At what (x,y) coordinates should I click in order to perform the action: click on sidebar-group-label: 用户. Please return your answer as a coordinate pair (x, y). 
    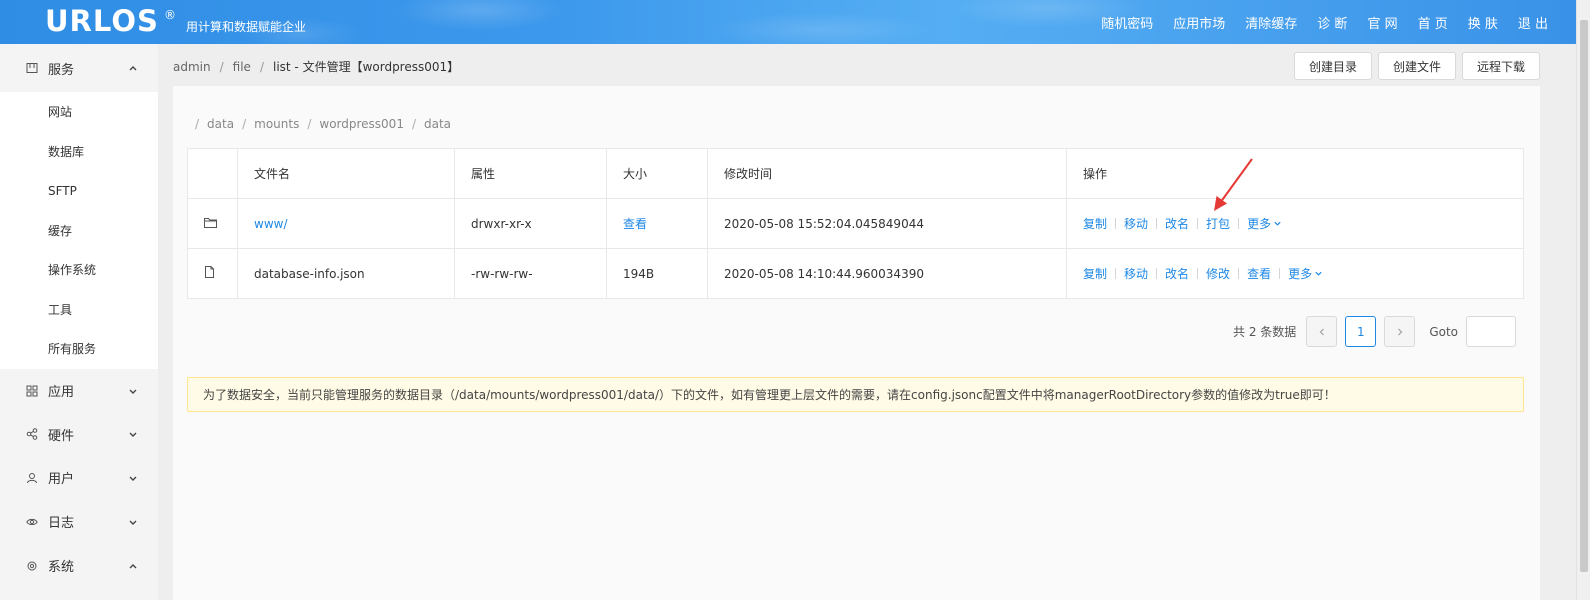
    Looking at the image, I should click on (61, 479).